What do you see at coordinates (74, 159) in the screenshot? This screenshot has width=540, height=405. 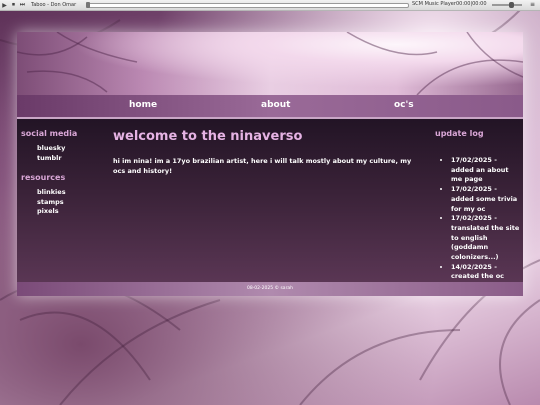 I see `social-link-tumblr: tumblr` at bounding box center [74, 159].